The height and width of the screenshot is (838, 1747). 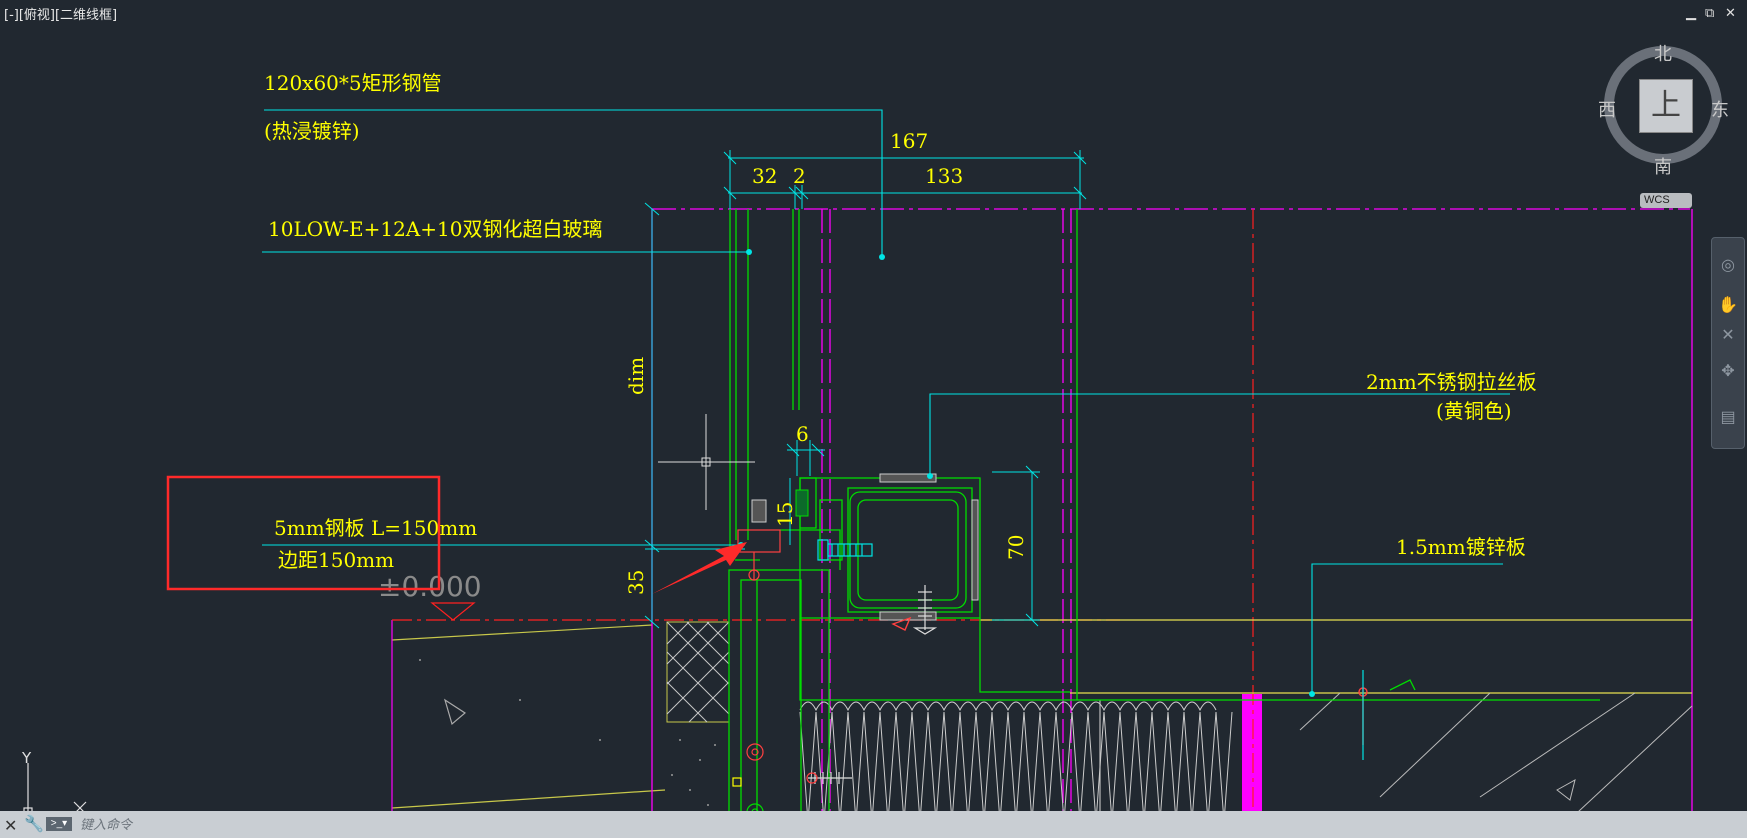 What do you see at coordinates (10, 826) in the screenshot?
I see `close-icon: ✕` at bounding box center [10, 826].